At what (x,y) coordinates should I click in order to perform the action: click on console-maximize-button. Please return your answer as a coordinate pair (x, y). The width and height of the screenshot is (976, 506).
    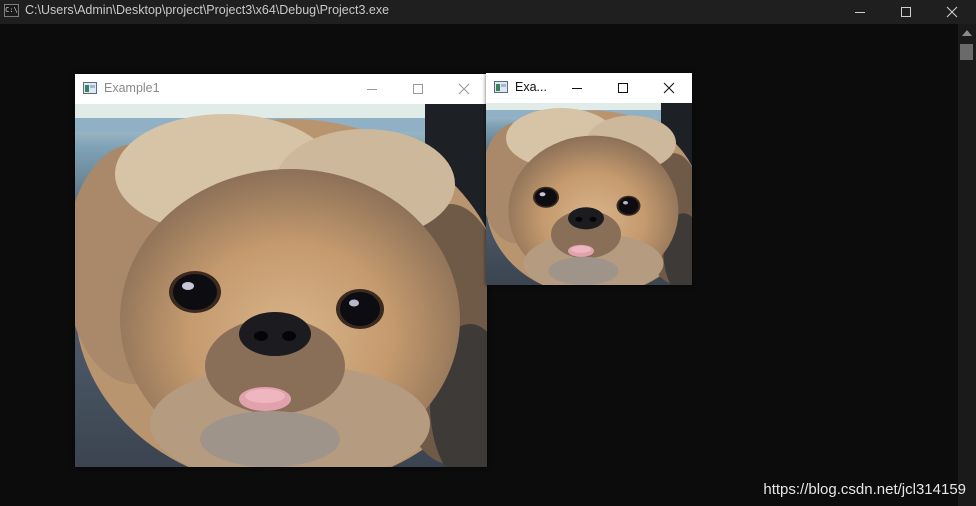
    Looking at the image, I should click on (906, 12).